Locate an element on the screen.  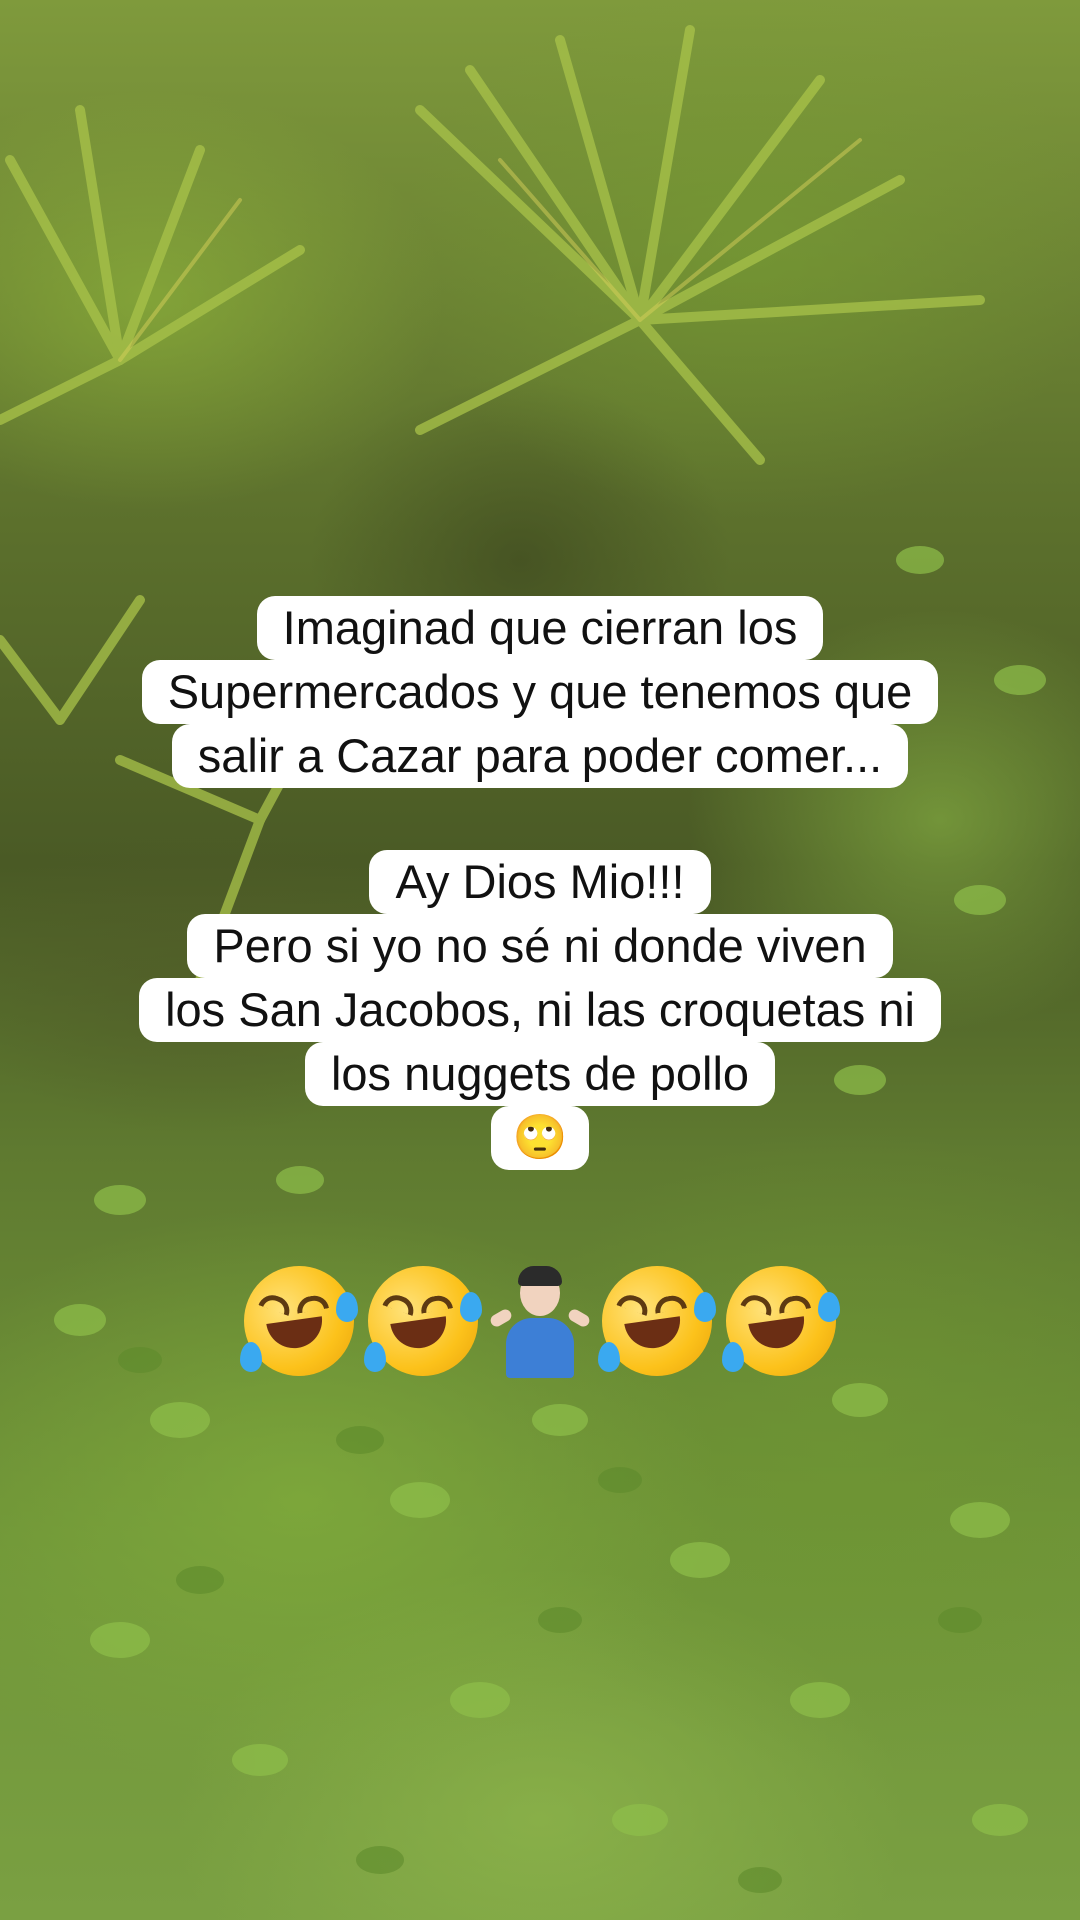
caption-line: Imaginad que cierran los is located at coordinates (540, 628).